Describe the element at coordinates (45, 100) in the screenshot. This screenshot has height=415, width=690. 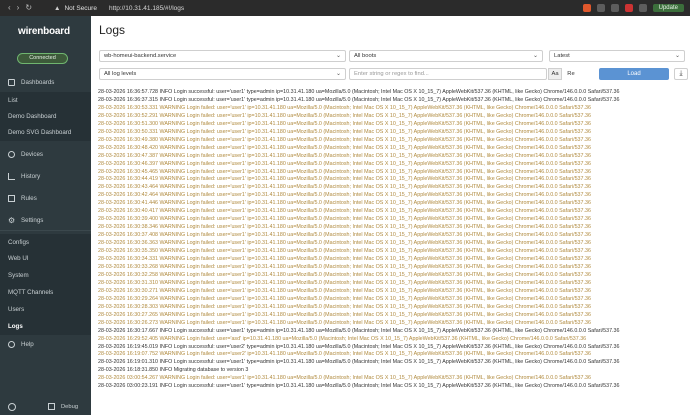
I see `sidebar-item-list: List` at that location.